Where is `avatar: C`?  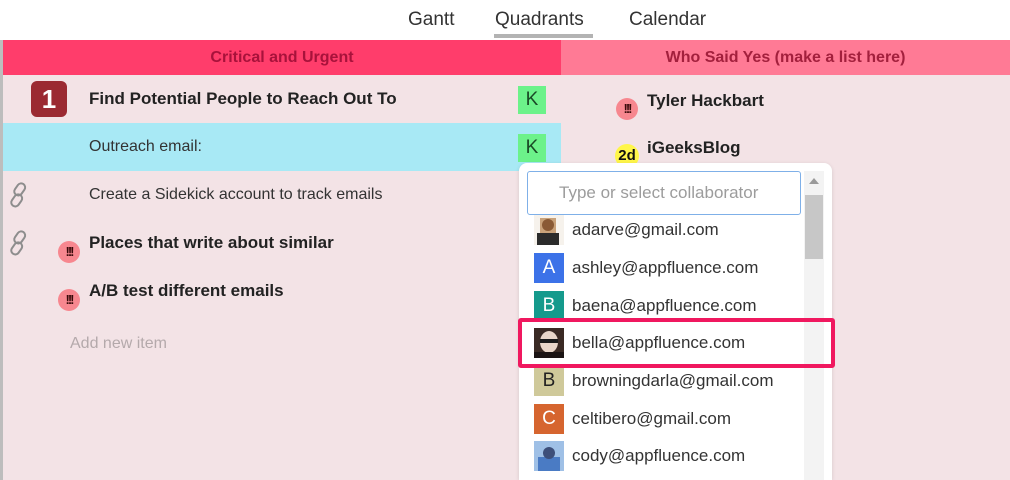 avatar: C is located at coordinates (549, 419).